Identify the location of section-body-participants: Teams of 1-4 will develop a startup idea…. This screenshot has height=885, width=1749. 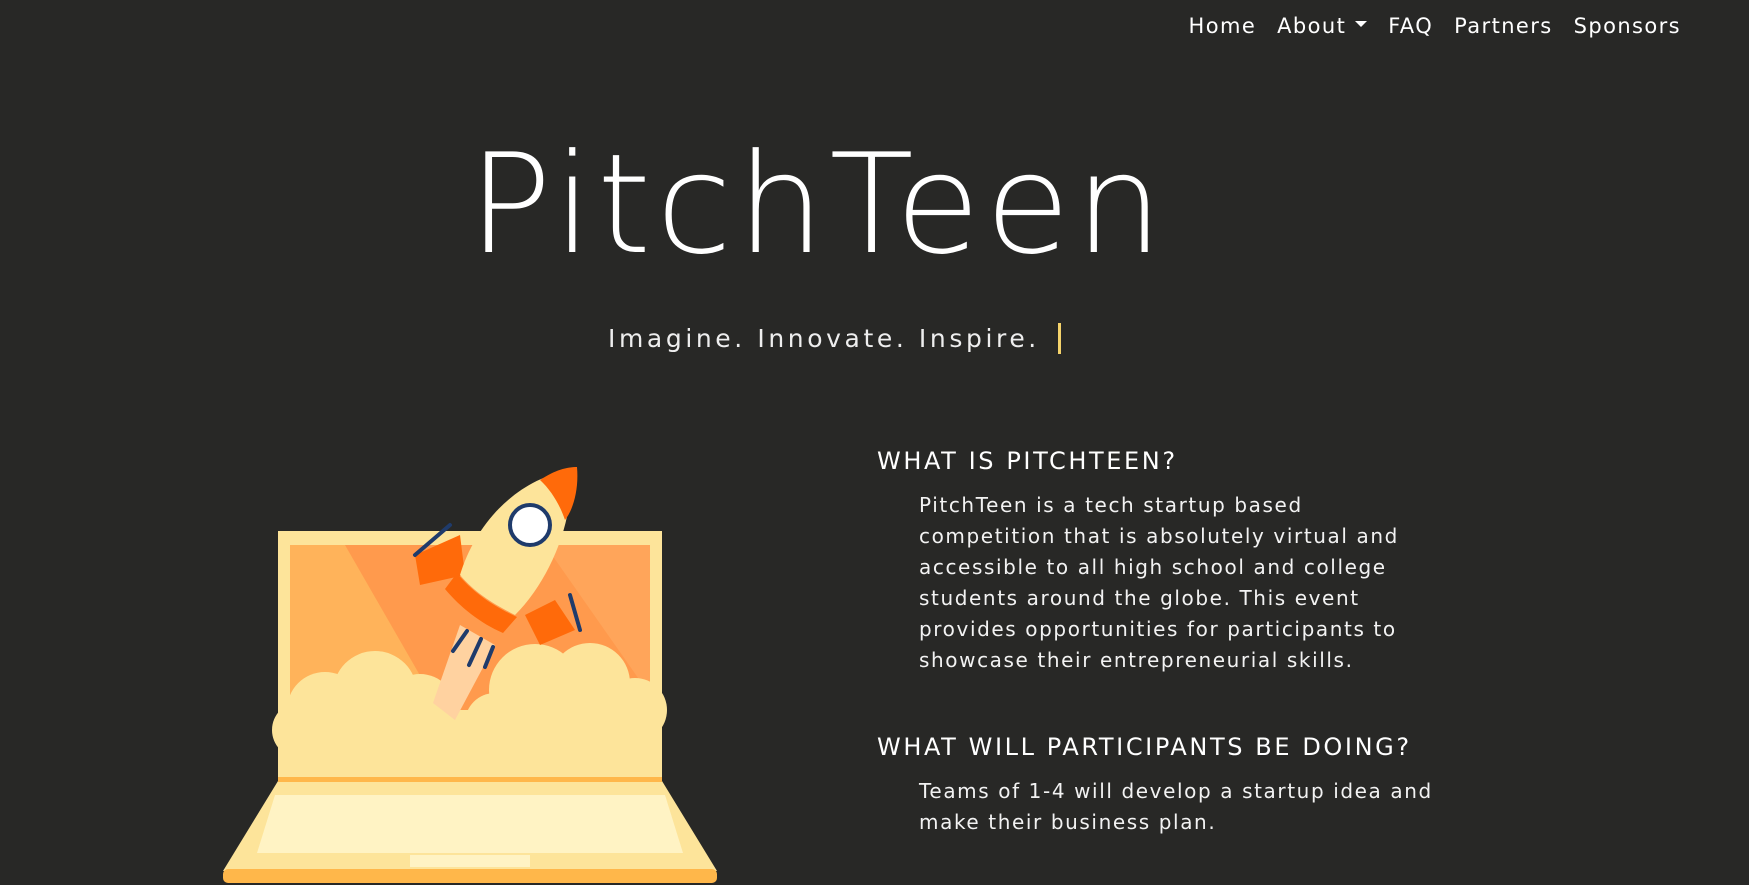
(1176, 806).